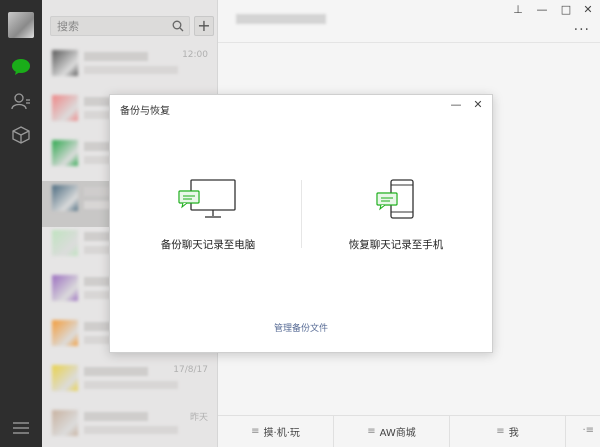 This screenshot has height=447, width=600. What do you see at coordinates (397, 433) in the screenshot?
I see `tab-label: AW商城` at bounding box center [397, 433].